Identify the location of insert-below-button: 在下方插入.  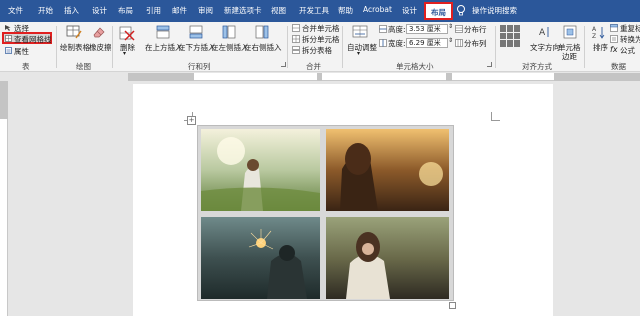
(197, 47).